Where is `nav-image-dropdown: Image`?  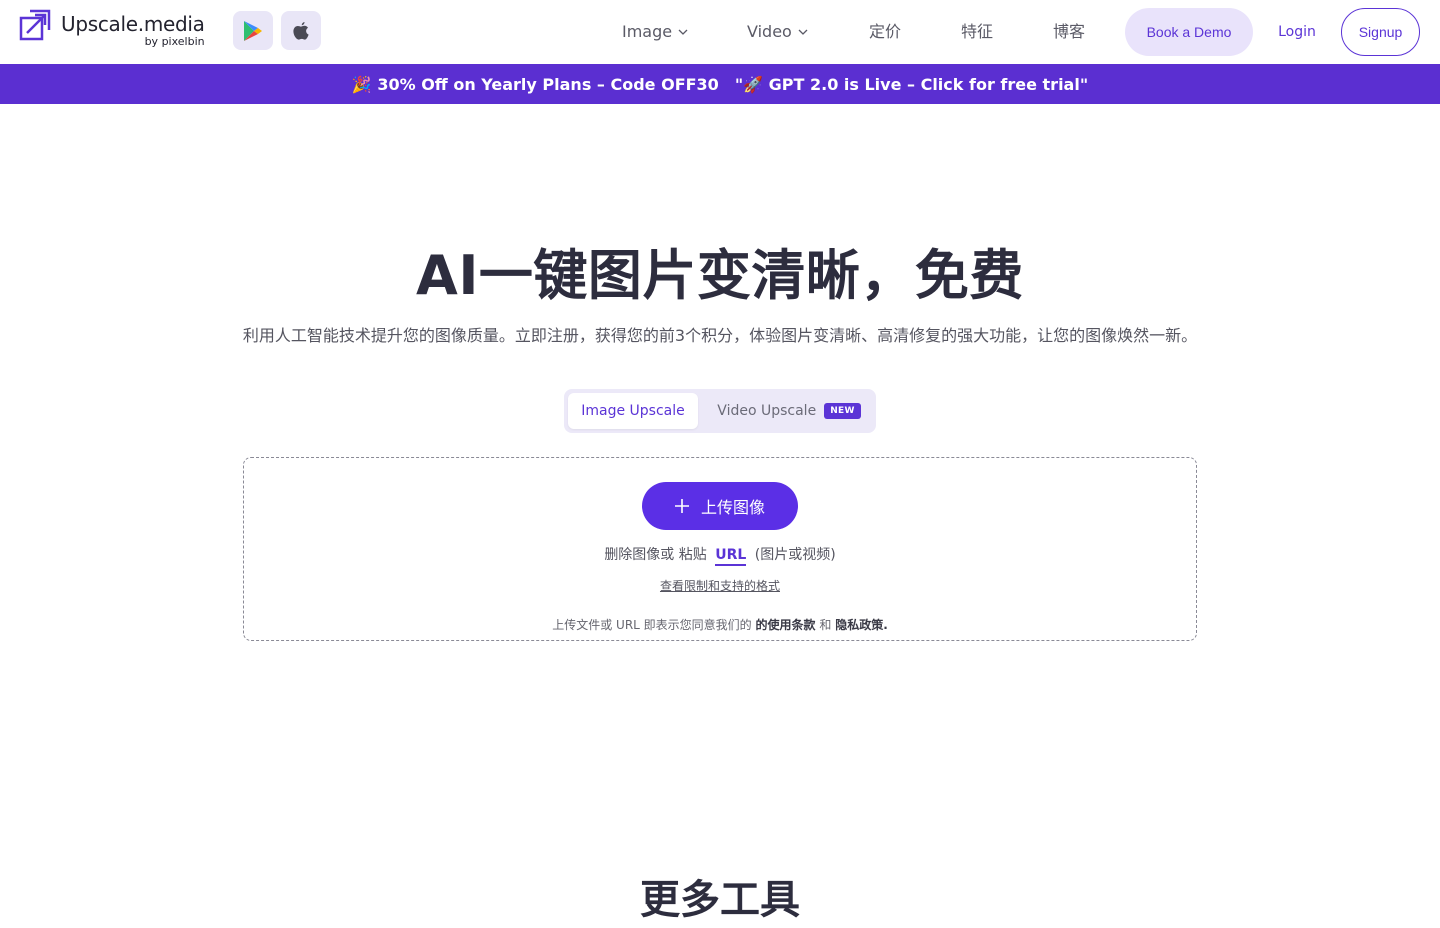
nav-image-dropdown: Image is located at coordinates (655, 32).